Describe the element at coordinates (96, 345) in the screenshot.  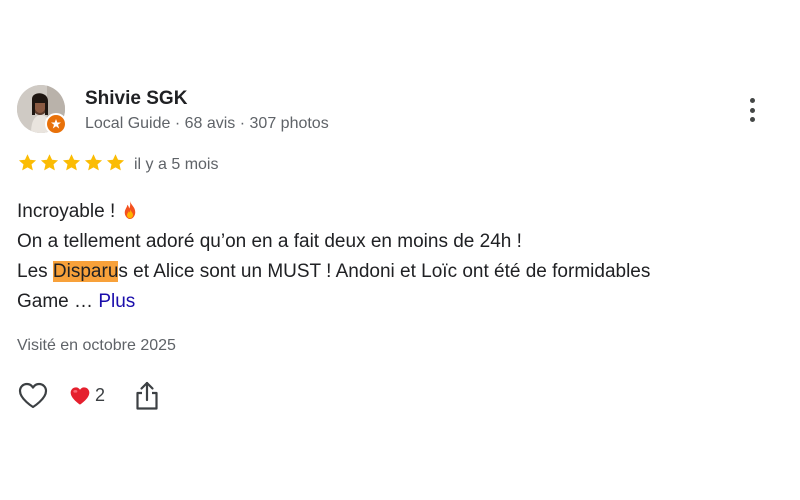
I see `visit-date: Visité en octobre 2025` at that location.